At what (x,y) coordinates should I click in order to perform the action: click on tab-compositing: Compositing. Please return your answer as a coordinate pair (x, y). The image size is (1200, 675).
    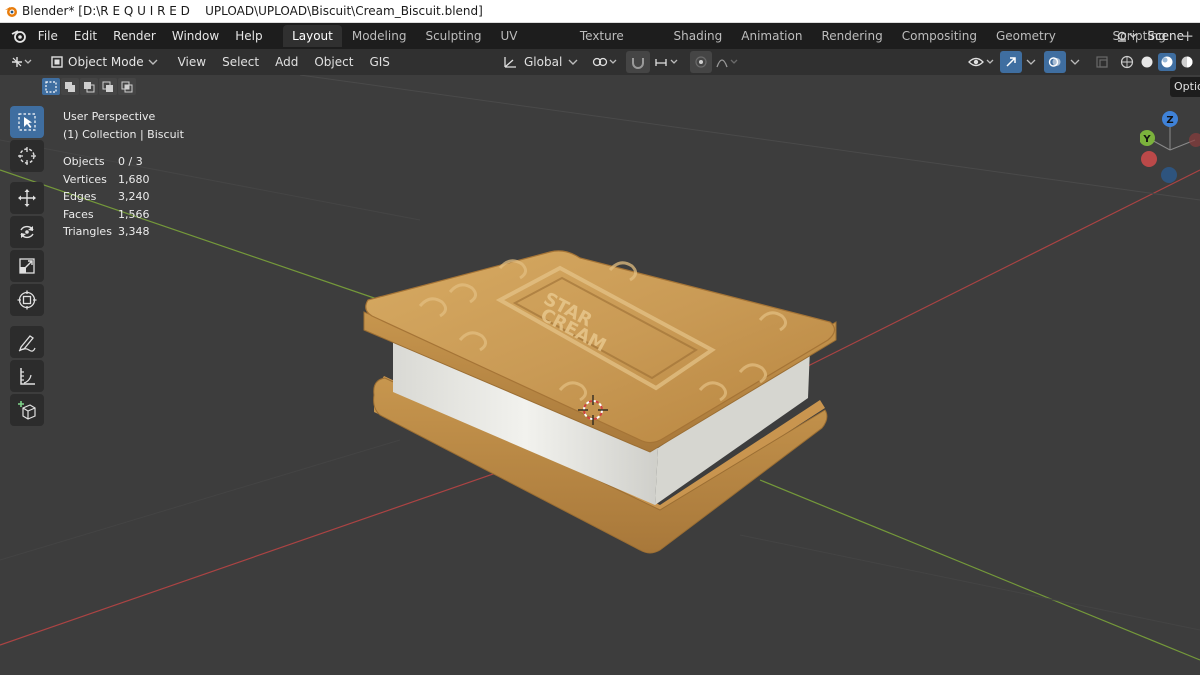
    Looking at the image, I should click on (939, 36).